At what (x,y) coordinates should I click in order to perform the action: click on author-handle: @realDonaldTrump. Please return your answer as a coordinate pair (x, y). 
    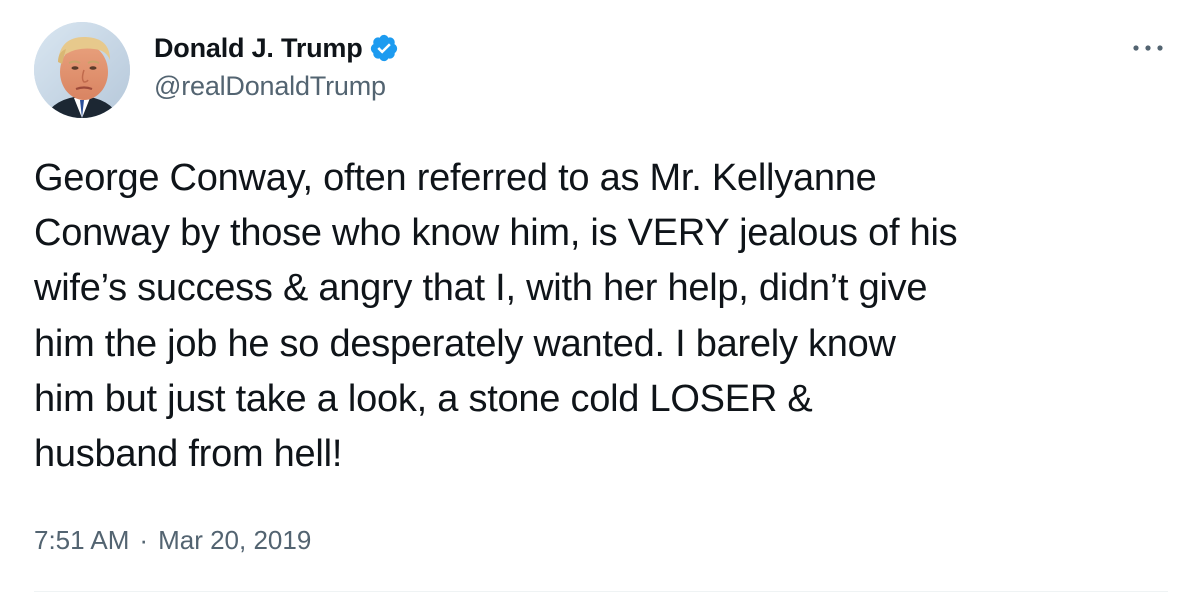
    Looking at the image, I should click on (270, 86).